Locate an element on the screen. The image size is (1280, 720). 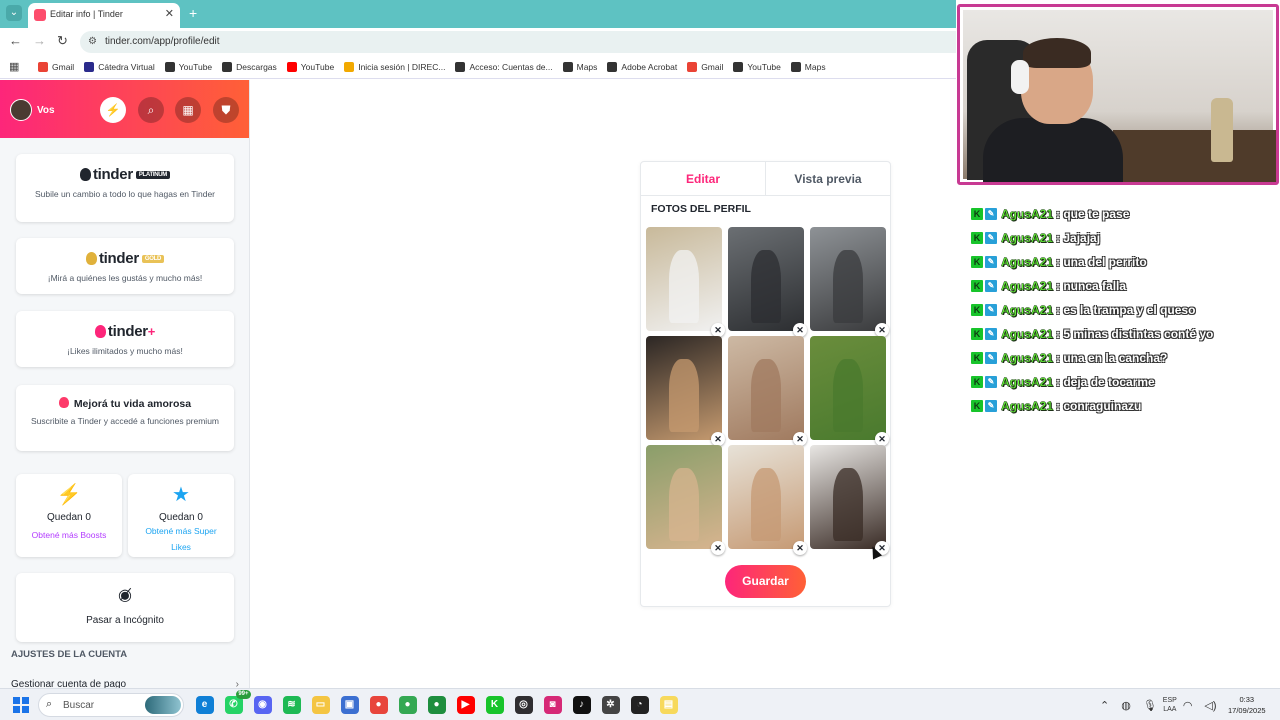
wifi-icon: ◠ is located at coordinates (1188, 705).